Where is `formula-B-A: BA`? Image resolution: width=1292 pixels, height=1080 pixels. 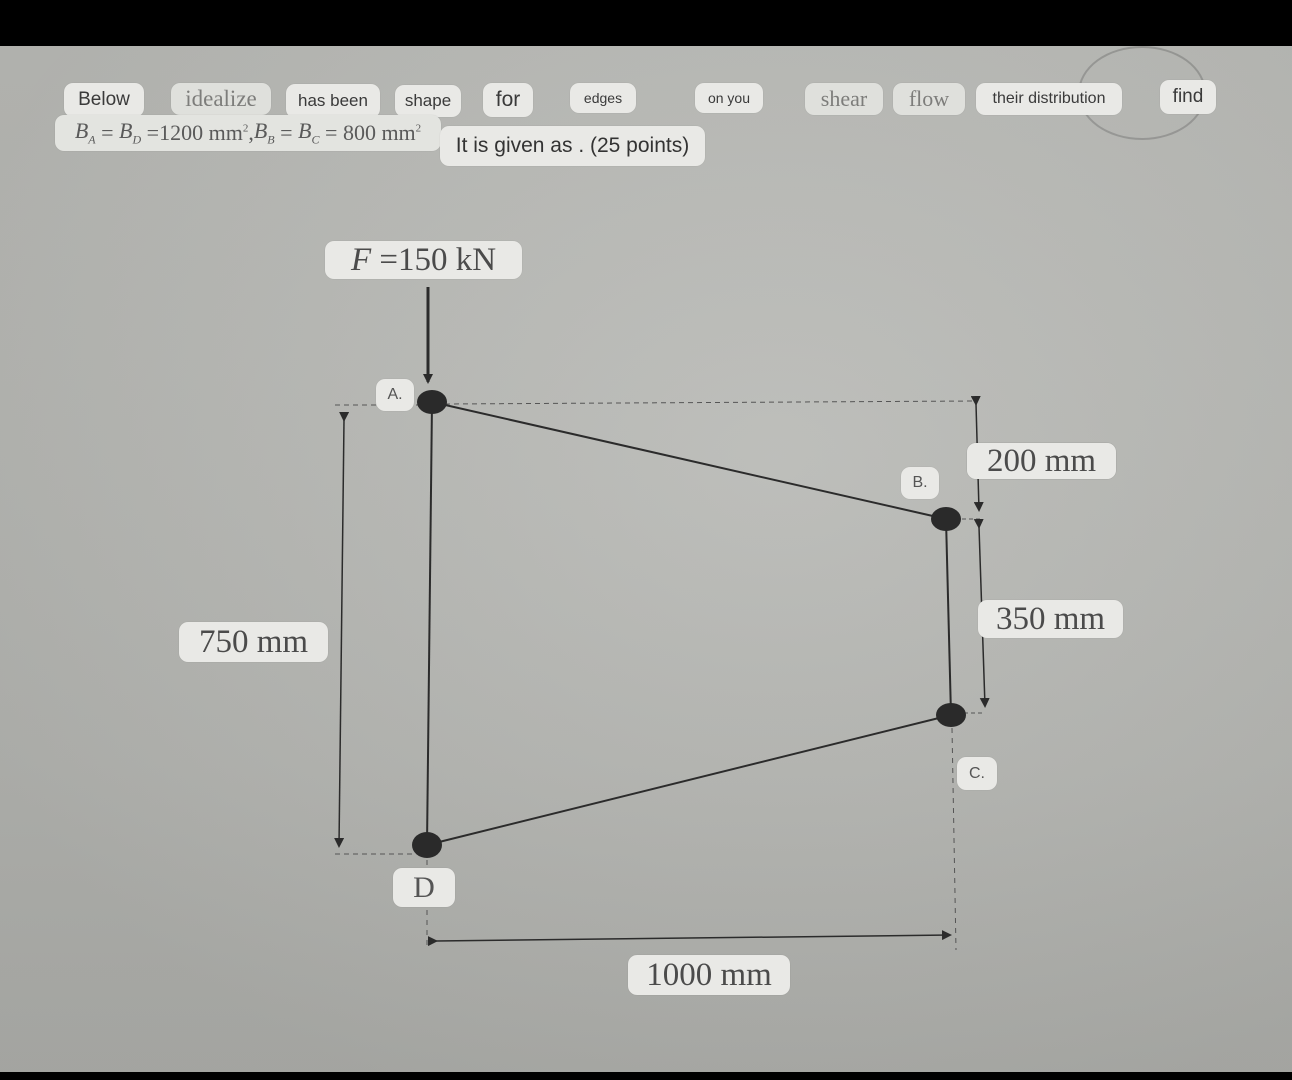
formula-B-A: BA is located at coordinates (85, 132).